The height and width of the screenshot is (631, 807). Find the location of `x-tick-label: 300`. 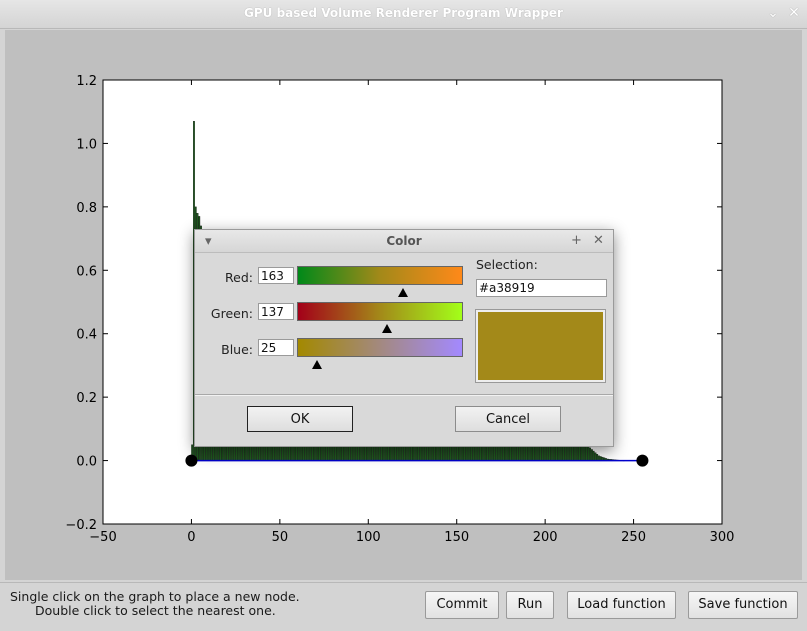

x-tick-label: 300 is located at coordinates (722, 537).